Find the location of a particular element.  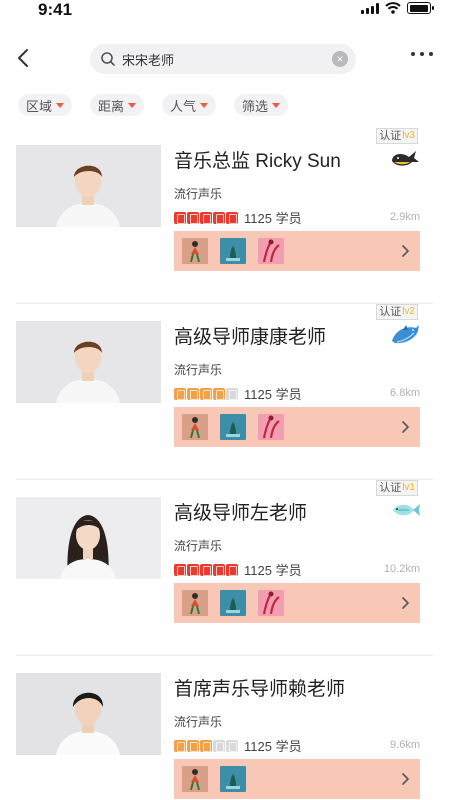

filter-label: 区域 is located at coordinates (39, 106).